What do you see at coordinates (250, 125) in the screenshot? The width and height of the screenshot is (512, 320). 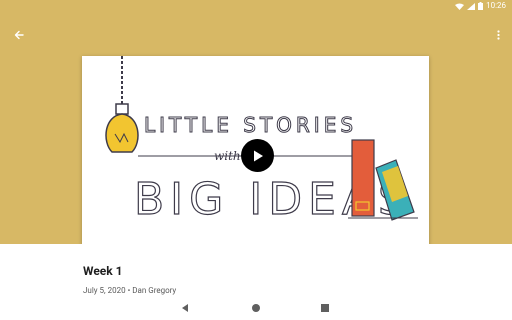 I see `thumb-line1: LITTLE STORIES` at bounding box center [250, 125].